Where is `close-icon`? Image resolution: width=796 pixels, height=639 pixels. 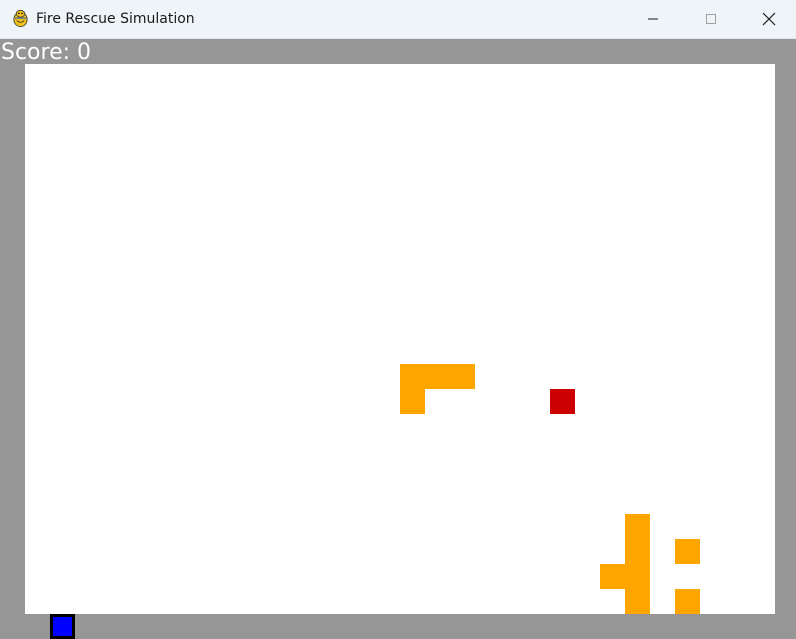
close-icon is located at coordinates (769, 19).